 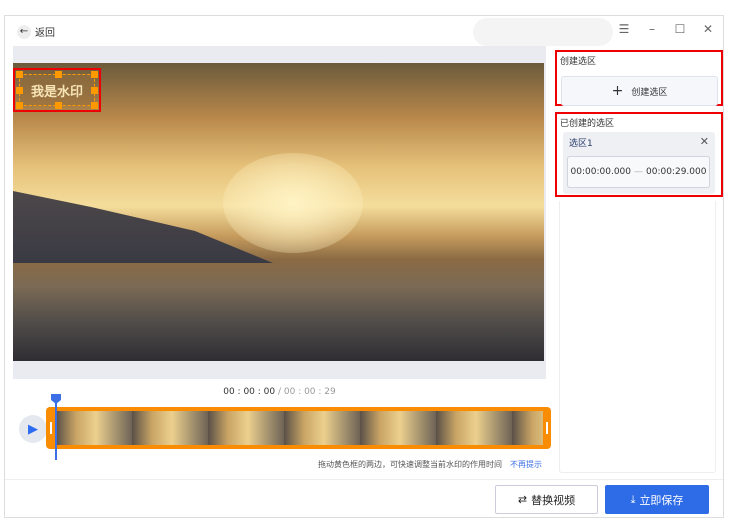 I want to click on watermark-time-range, so click(x=298, y=428).